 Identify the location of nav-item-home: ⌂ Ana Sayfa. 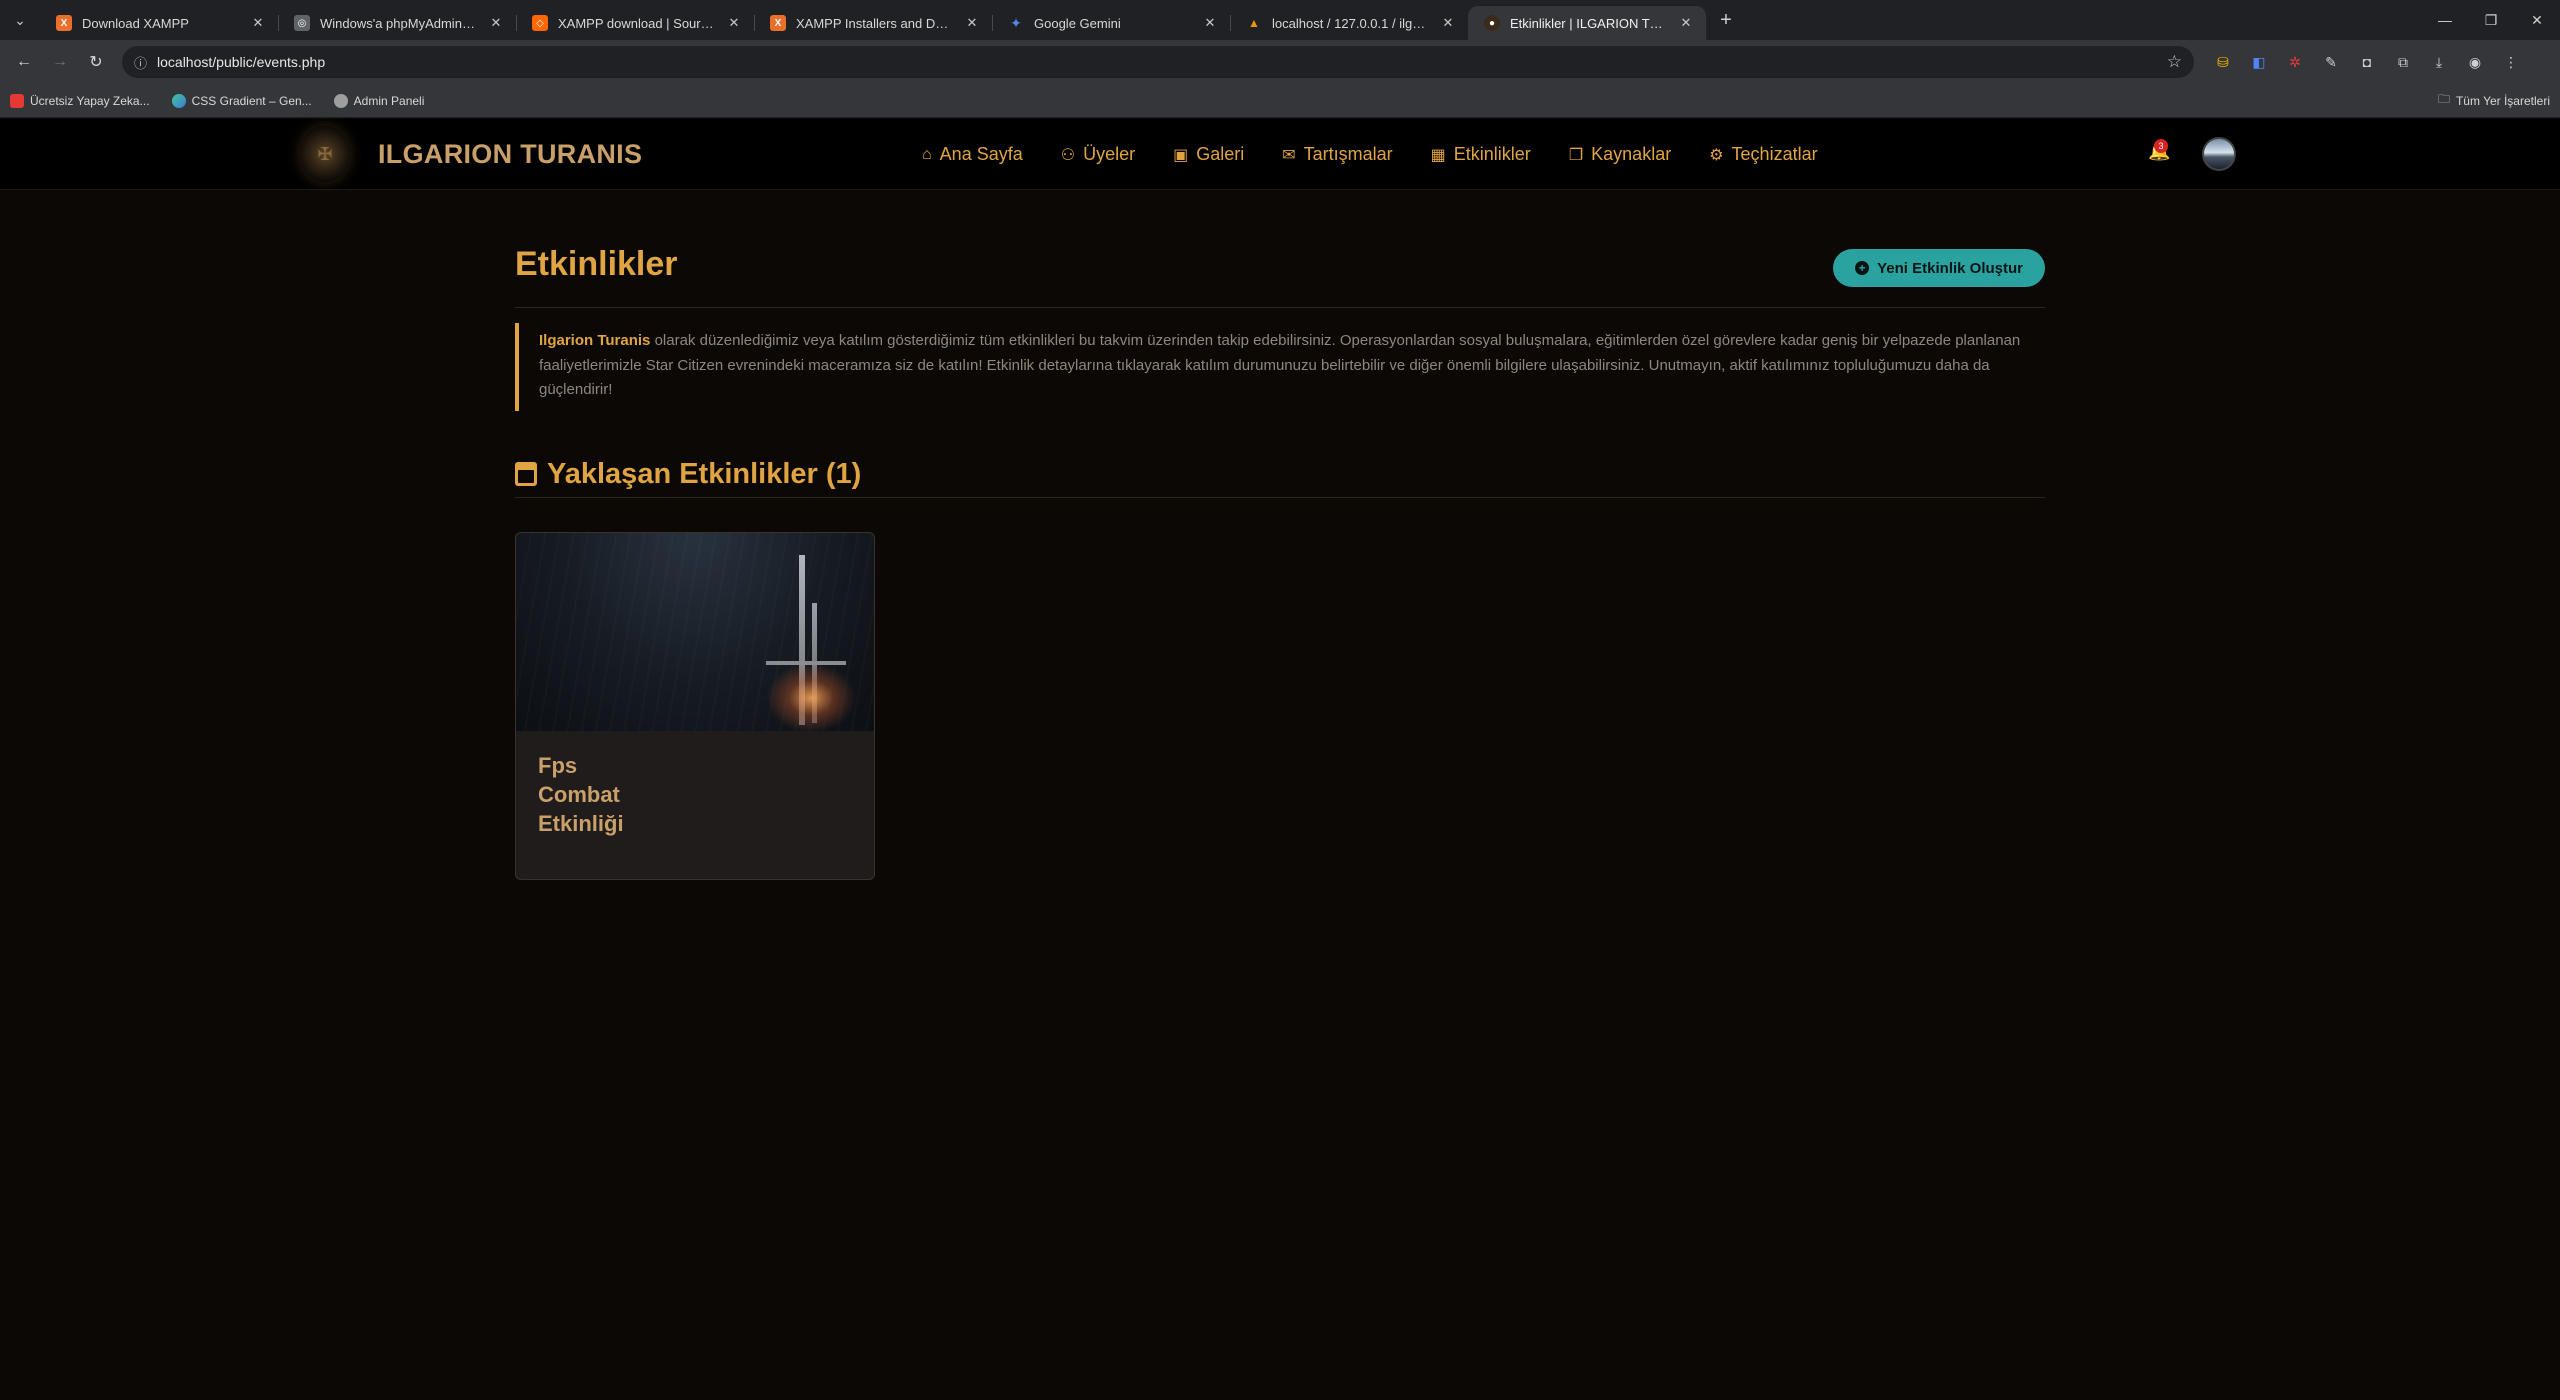
(972, 154).